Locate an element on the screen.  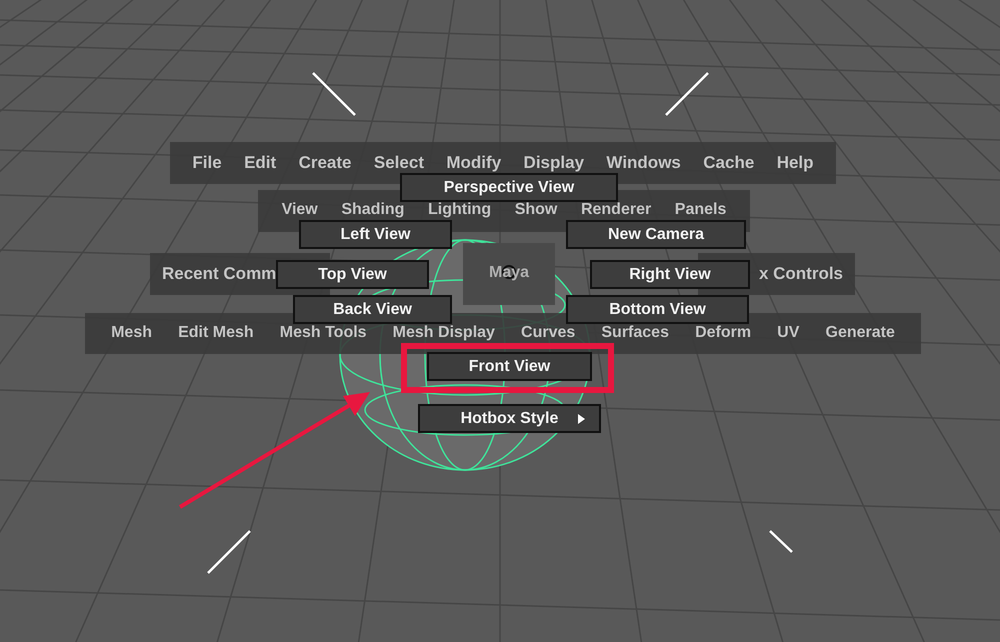
marking-menu: Front View is located at coordinates (509, 366).